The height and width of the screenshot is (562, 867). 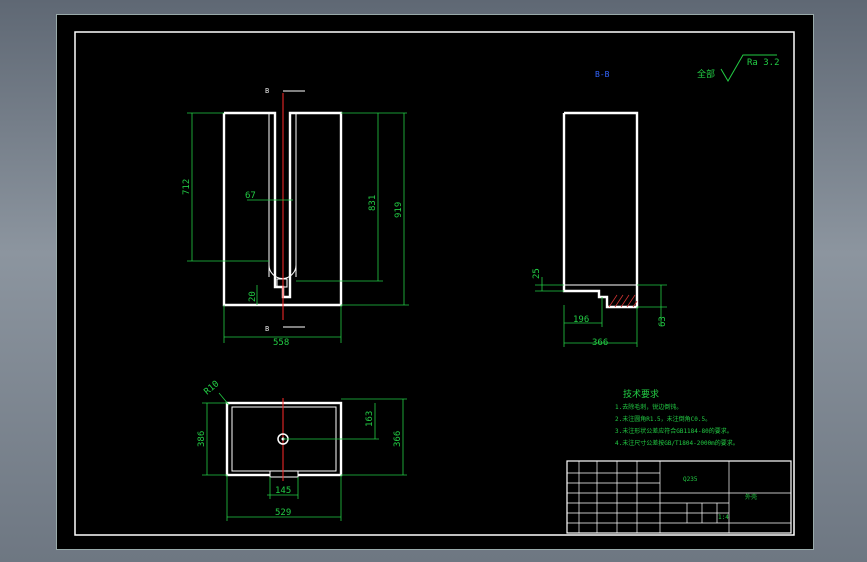 What do you see at coordinates (202, 439) in the screenshot?
I see `dim-text-386: 386` at bounding box center [202, 439].